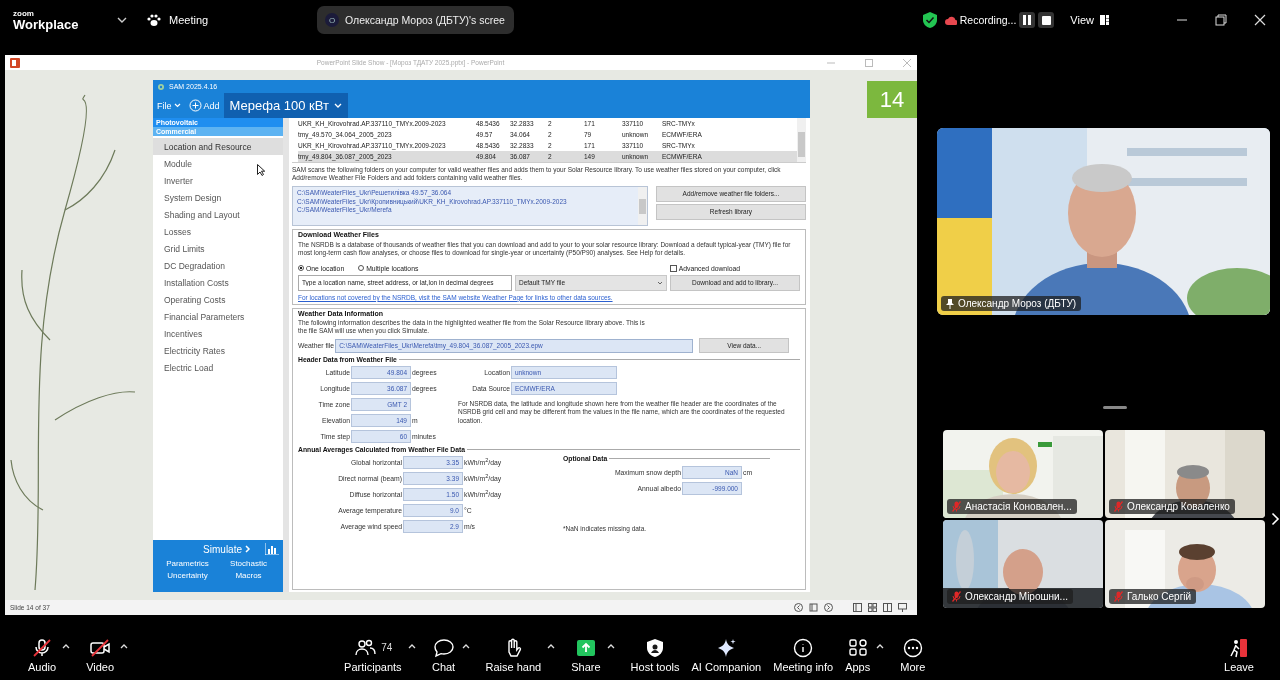 This screenshot has height=680, width=1280. Describe the element at coordinates (1089, 20) in the screenshot. I see `view-button: View` at that location.